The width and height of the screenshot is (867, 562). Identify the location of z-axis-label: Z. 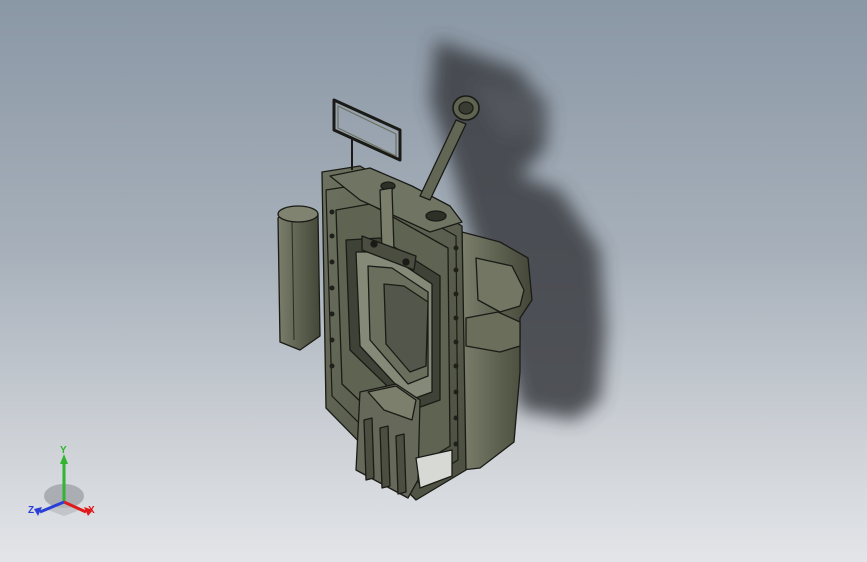
(31, 510).